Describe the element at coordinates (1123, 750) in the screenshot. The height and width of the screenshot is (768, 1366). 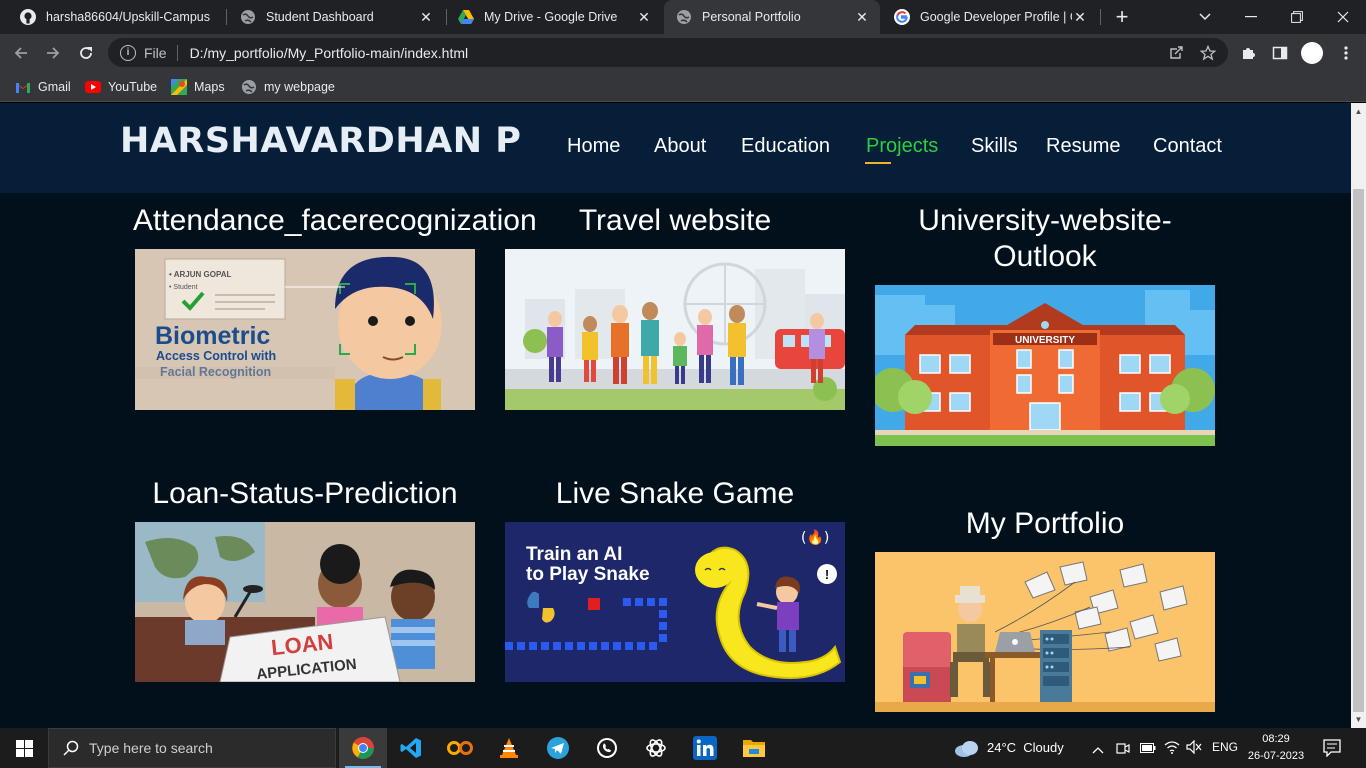
I see `meet-now-icon` at that location.